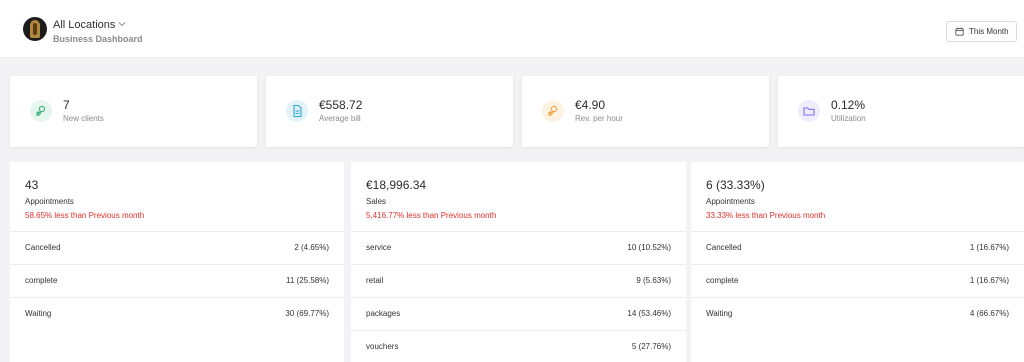  I want to click on calendar-icon, so click(959, 31).